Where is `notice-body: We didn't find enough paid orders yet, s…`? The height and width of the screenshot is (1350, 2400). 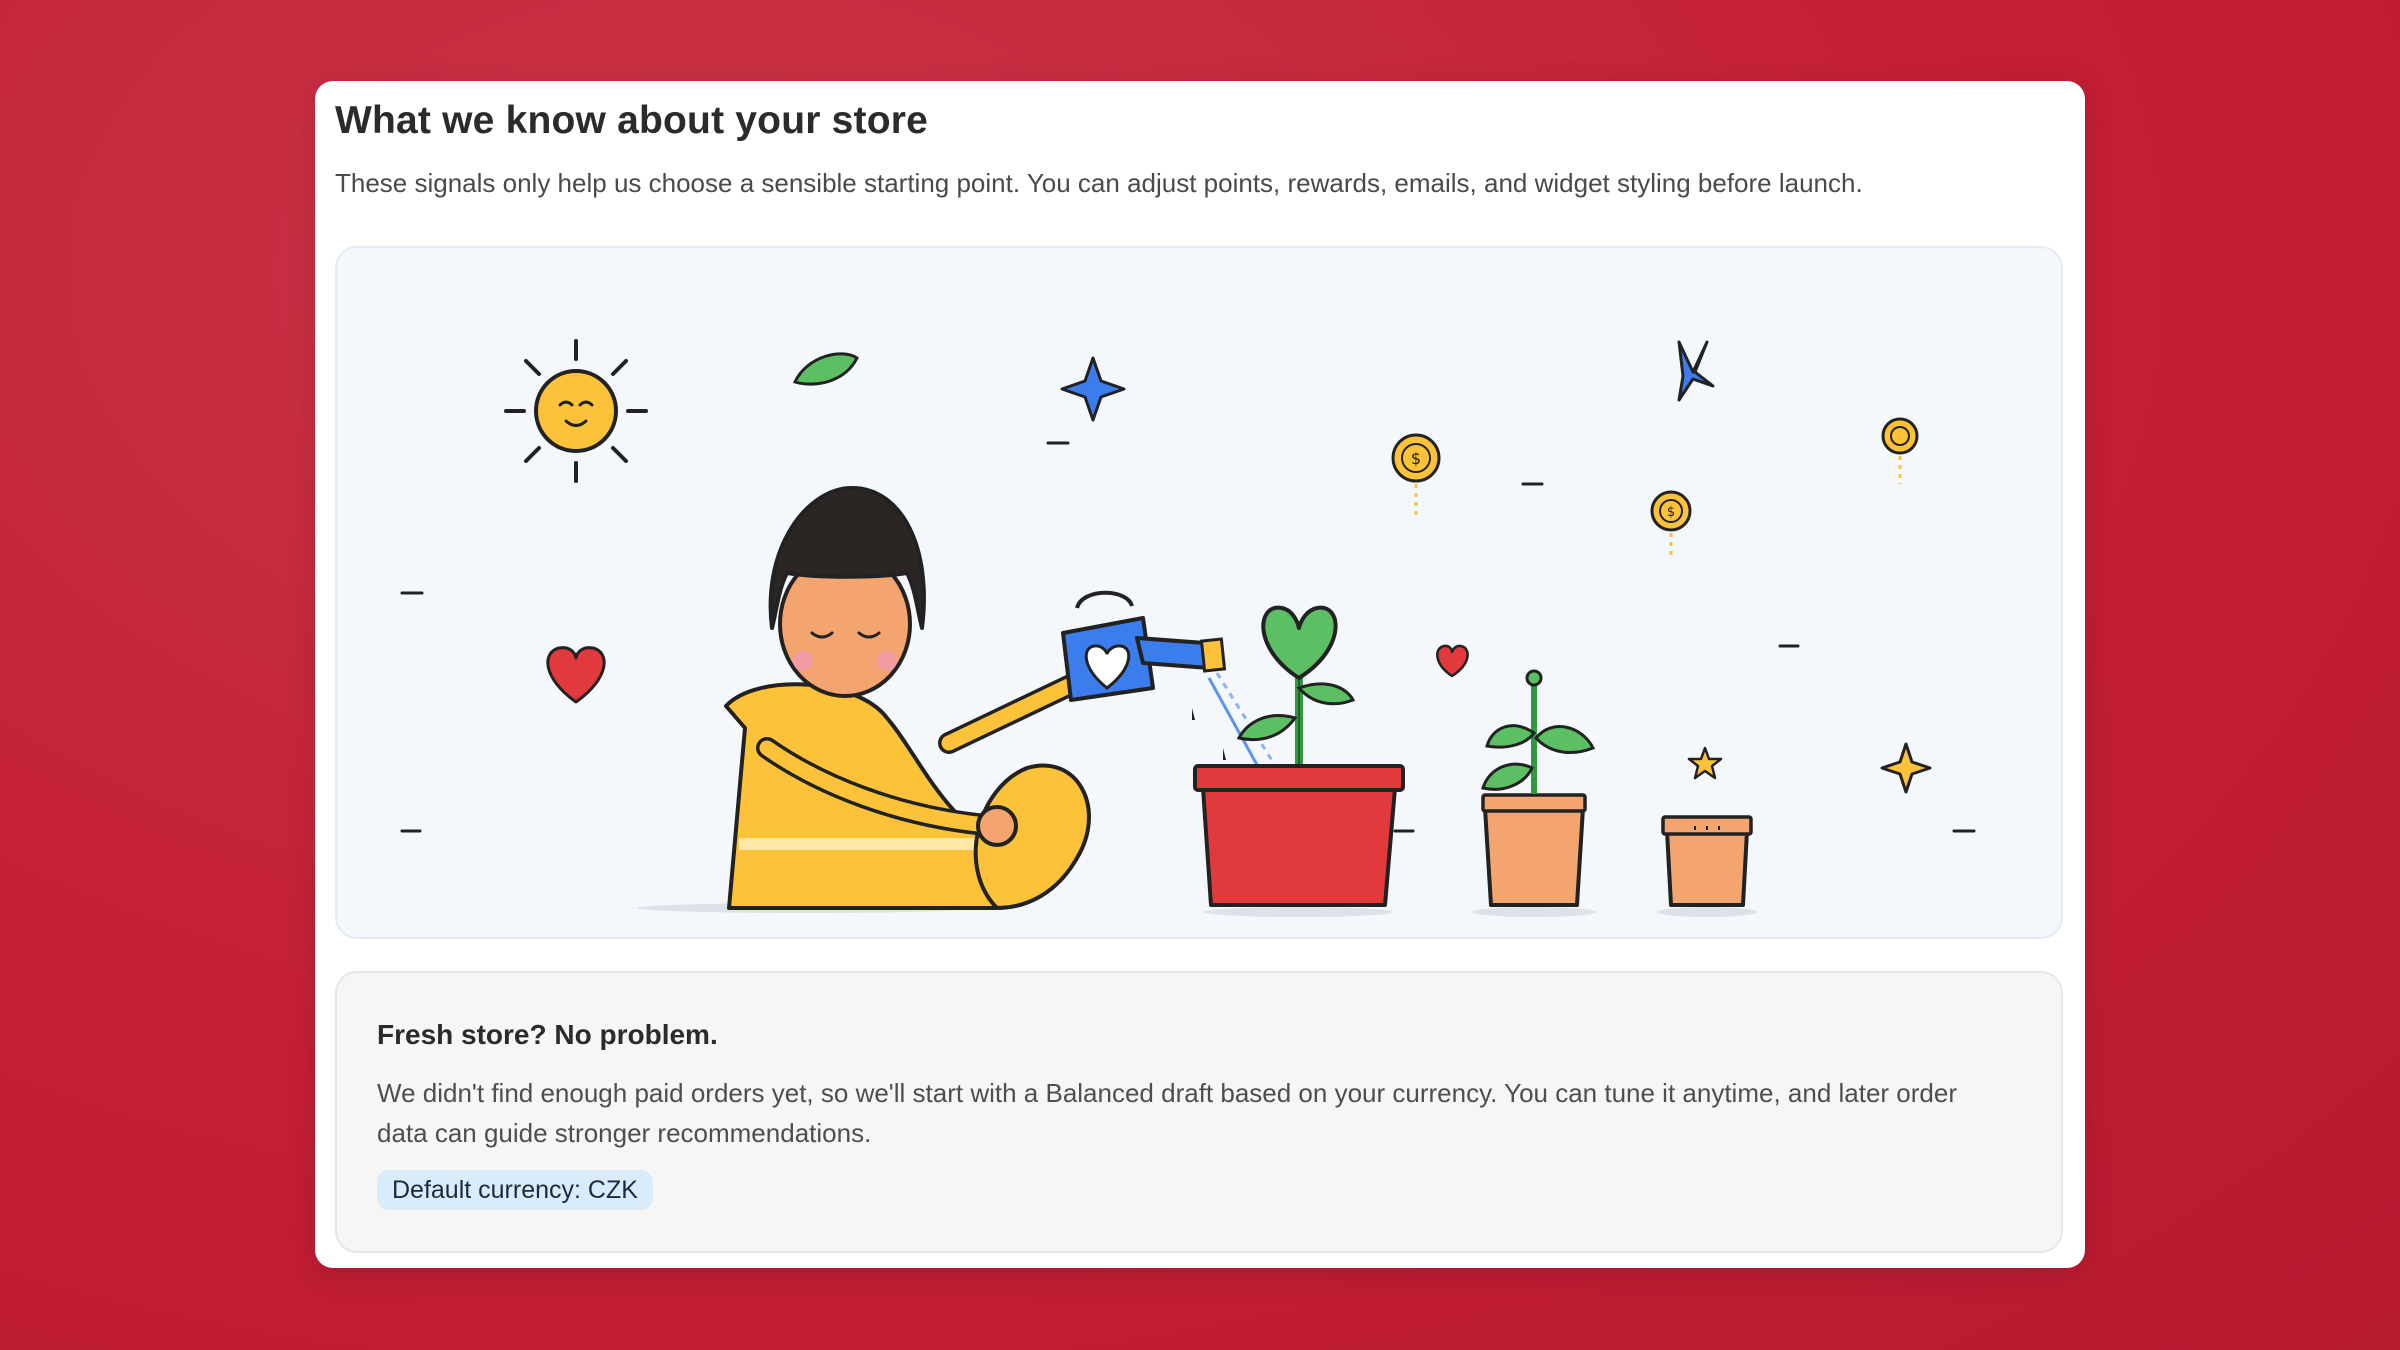 notice-body: We didn't find enough paid orders yet, s… is located at coordinates (1167, 1113).